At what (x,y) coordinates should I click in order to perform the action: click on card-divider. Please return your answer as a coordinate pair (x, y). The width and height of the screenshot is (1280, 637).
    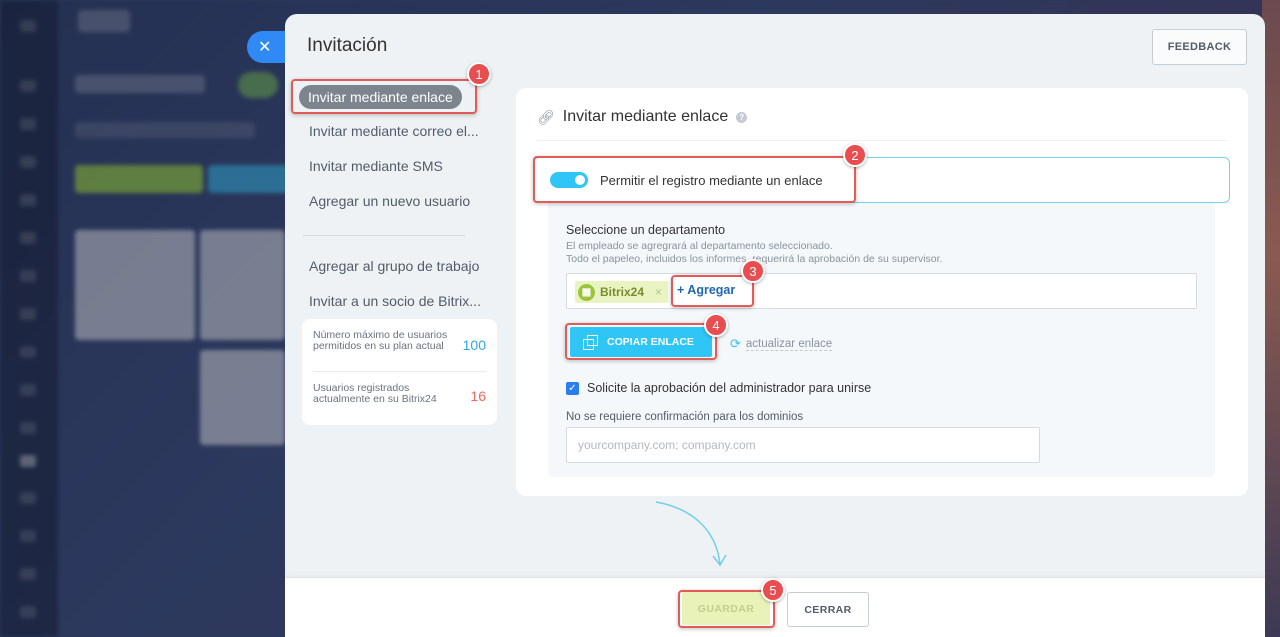
    Looking at the image, I should click on (882, 140).